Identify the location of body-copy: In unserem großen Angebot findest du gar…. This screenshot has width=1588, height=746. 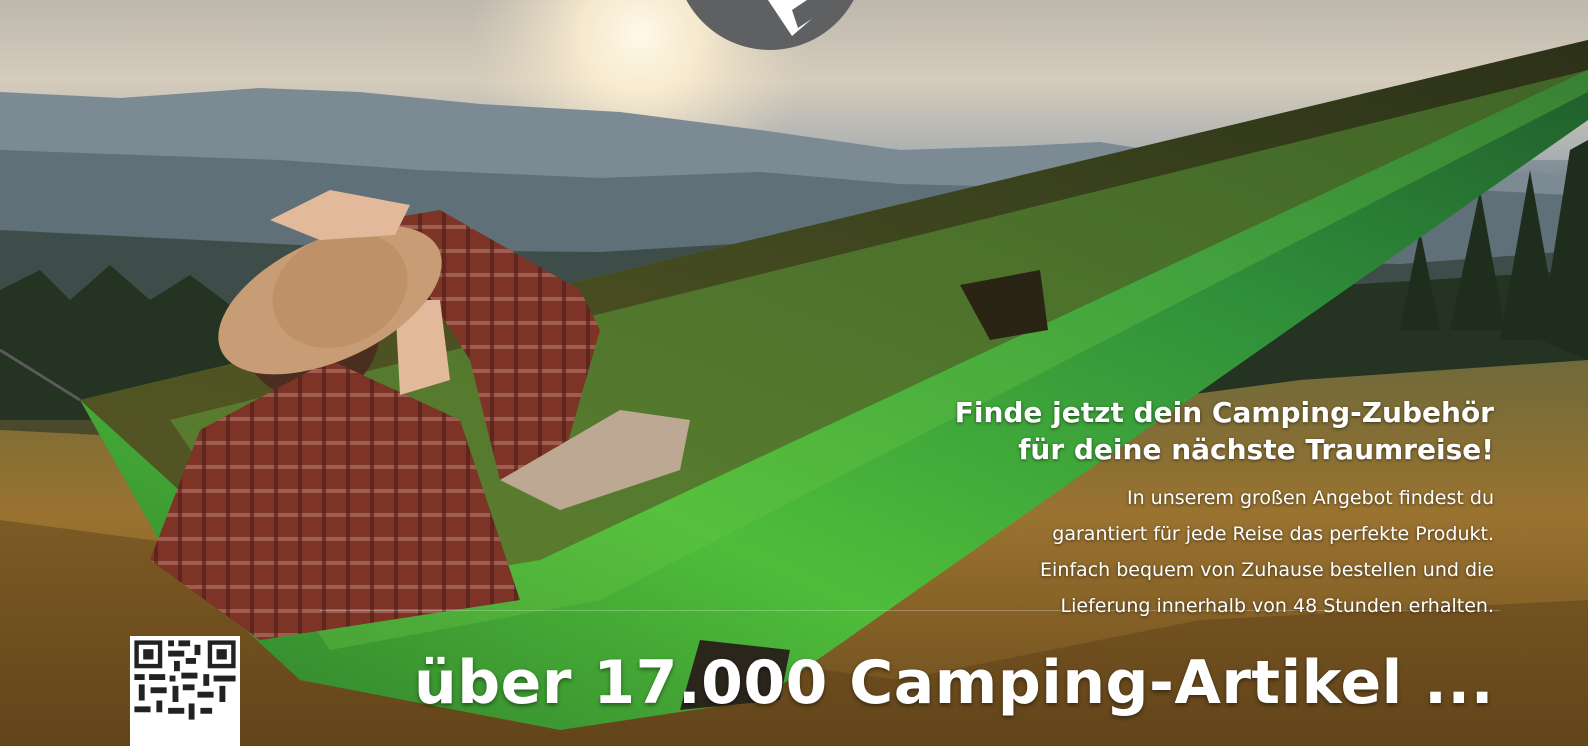
(1267, 552).